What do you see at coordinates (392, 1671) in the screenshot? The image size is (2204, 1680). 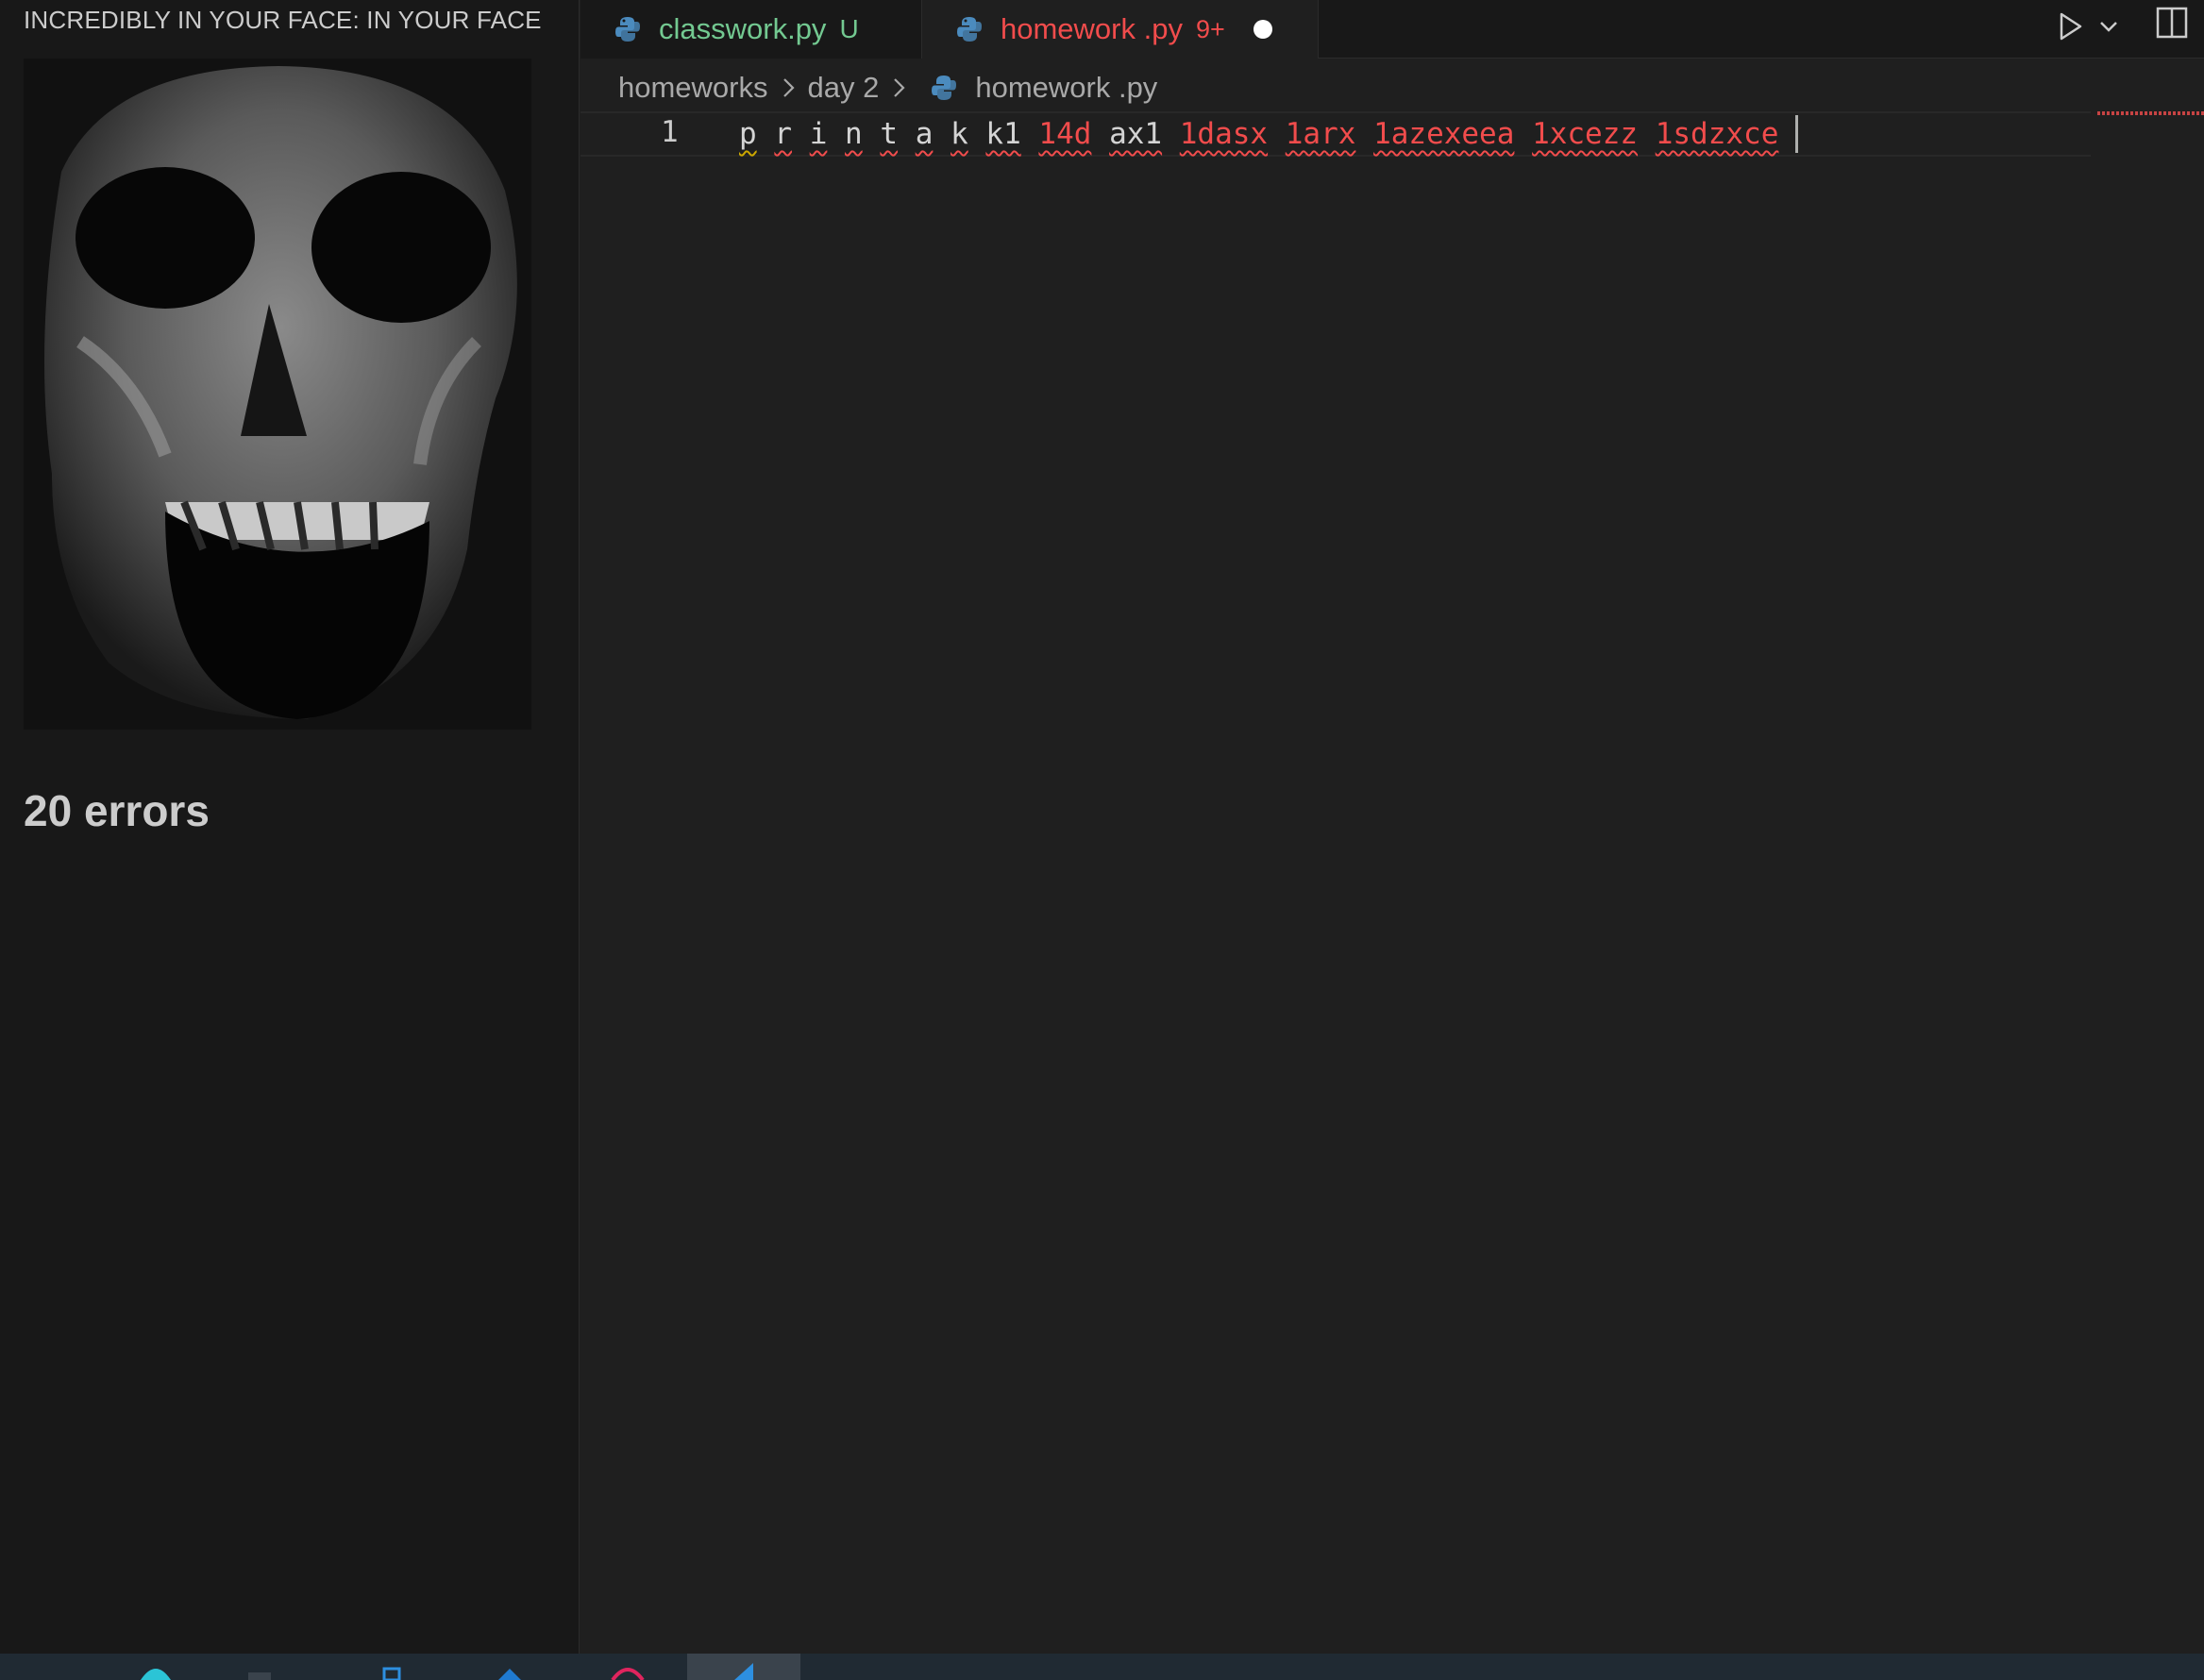 I see `store-icon` at bounding box center [392, 1671].